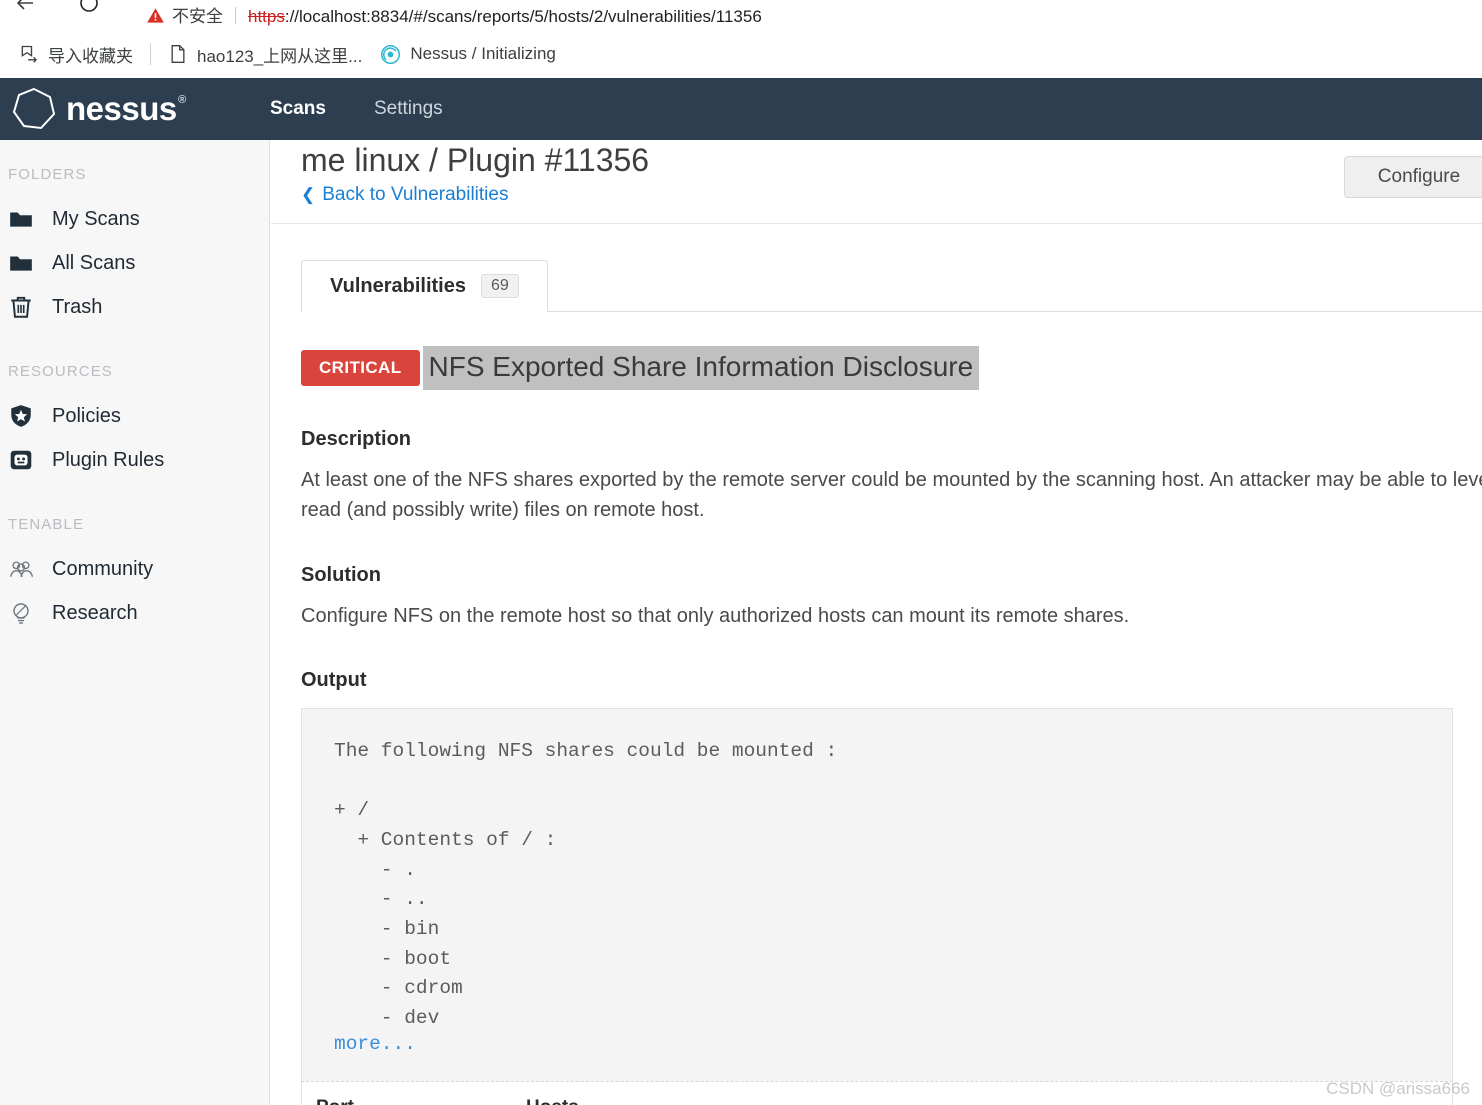  I want to click on back-arrow-icon, so click(24, 5).